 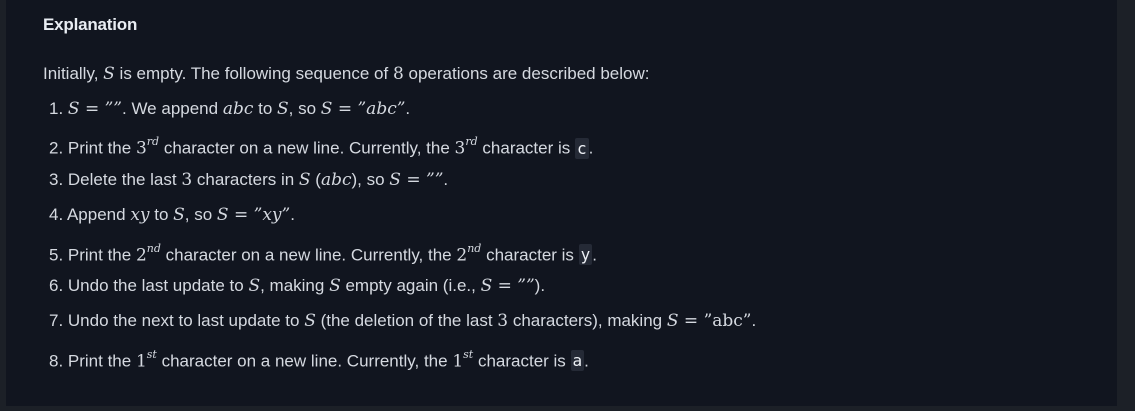 What do you see at coordinates (585, 255) in the screenshot?
I see `code-char: y` at bounding box center [585, 255].